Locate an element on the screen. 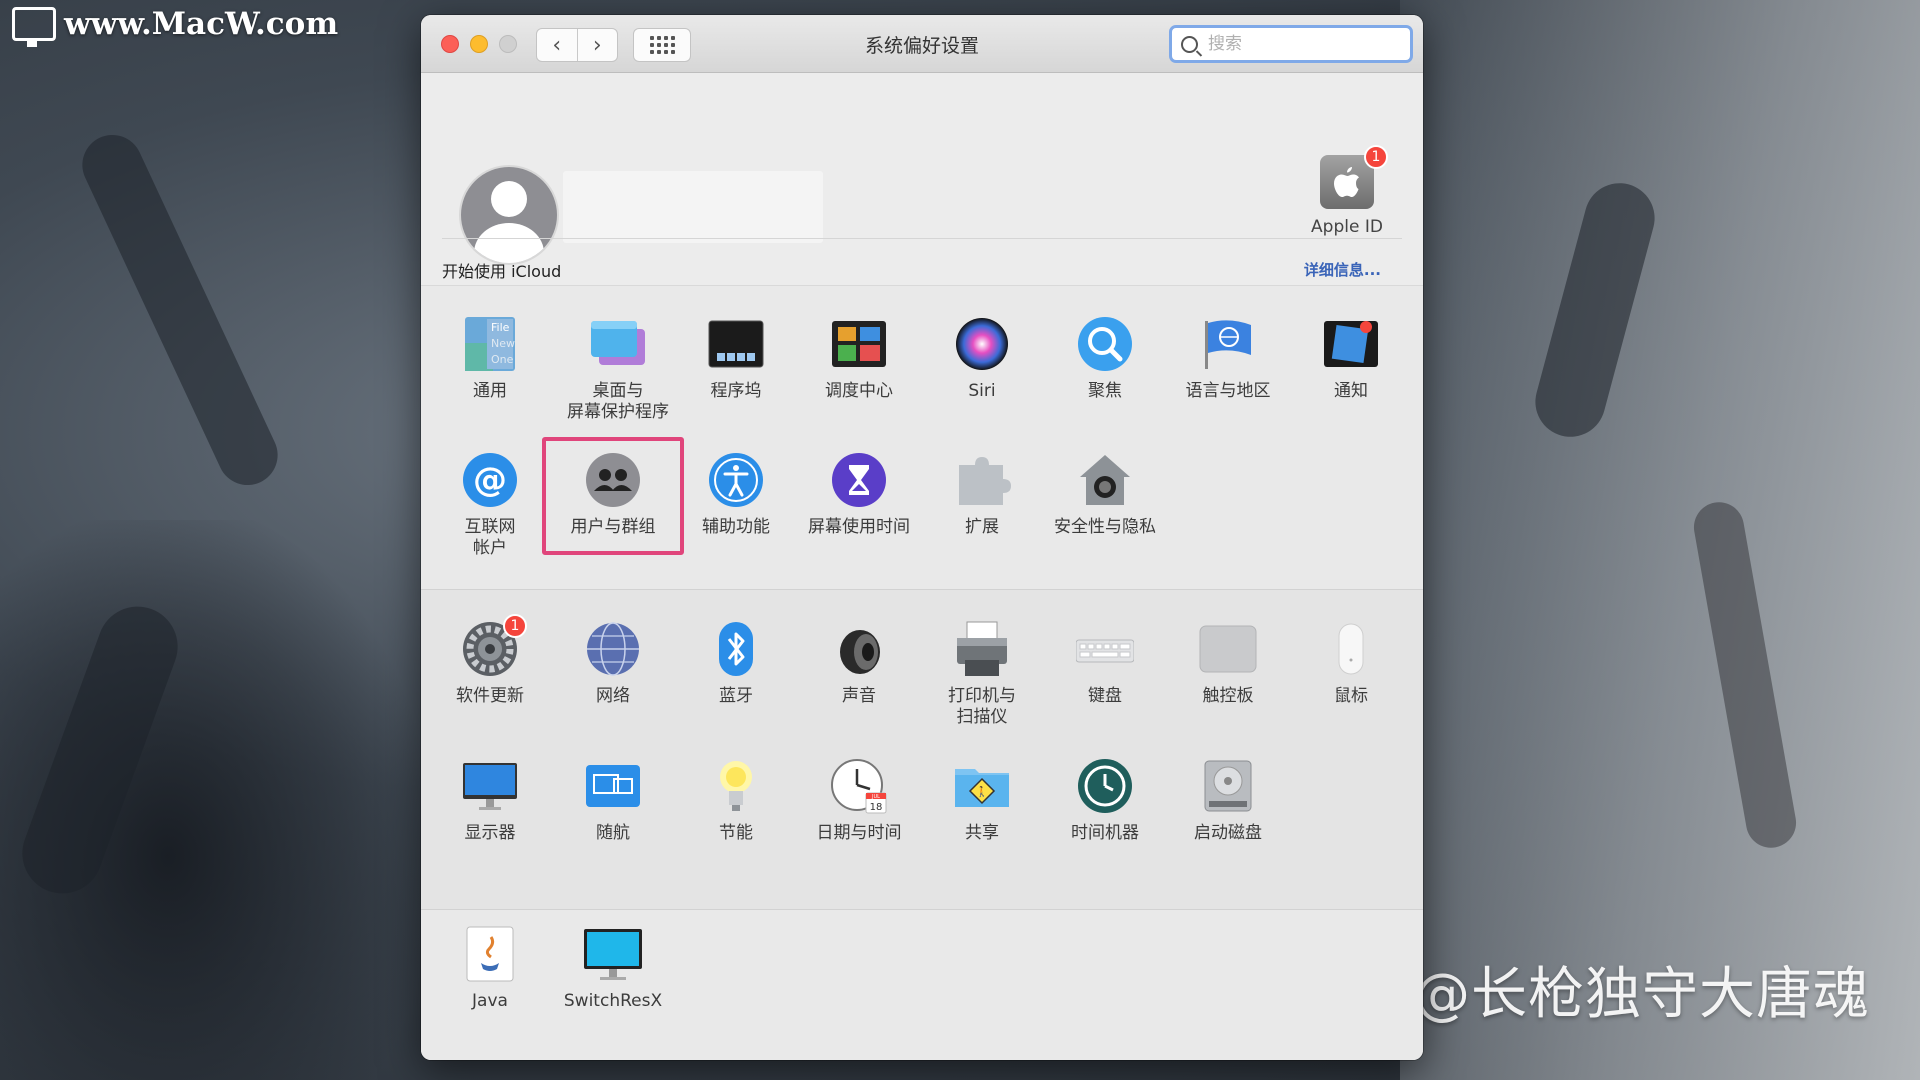 Image resolution: width=1920 pixels, height=1080 pixels. pane-security-privacy: 安全性与隐私 is located at coordinates (1105, 494).